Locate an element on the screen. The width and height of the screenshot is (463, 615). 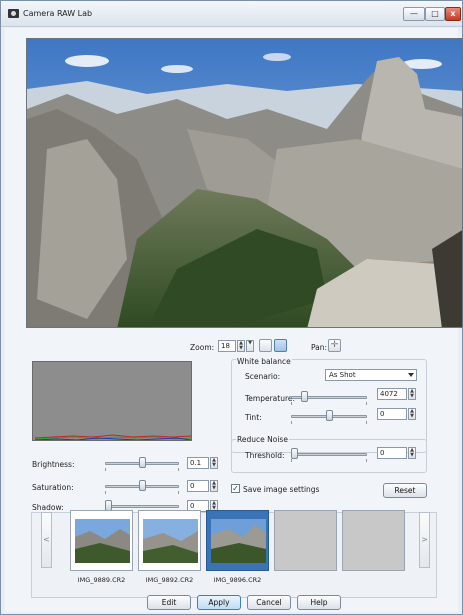
scenario-label: Scenario: is located at coordinates (263, 376).